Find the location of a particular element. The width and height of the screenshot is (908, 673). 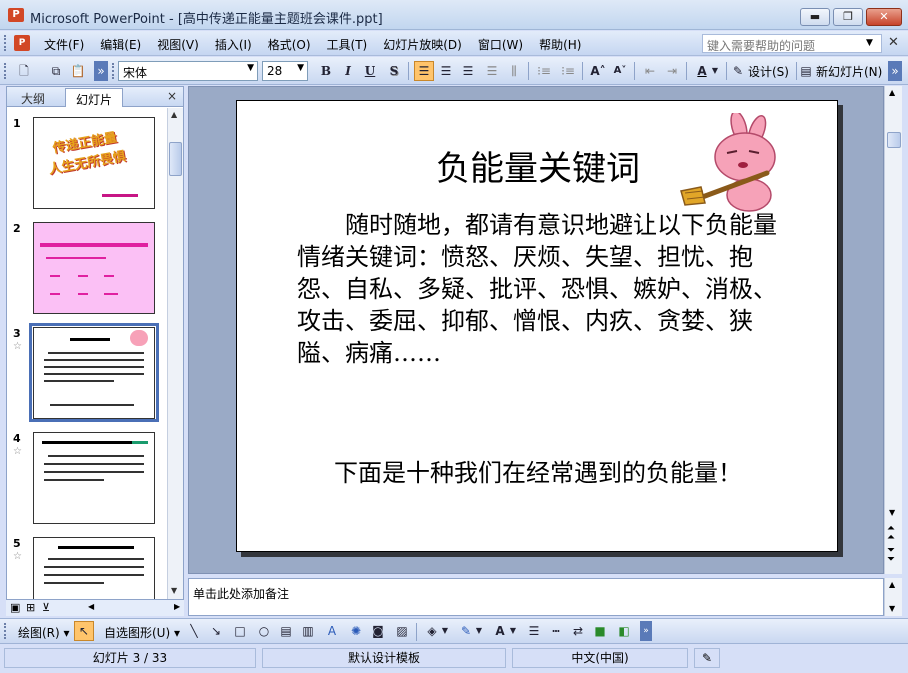

slide-thumbnail-1: 1 传递正能量 人生无所畏惧 is located at coordinates (86, 164).